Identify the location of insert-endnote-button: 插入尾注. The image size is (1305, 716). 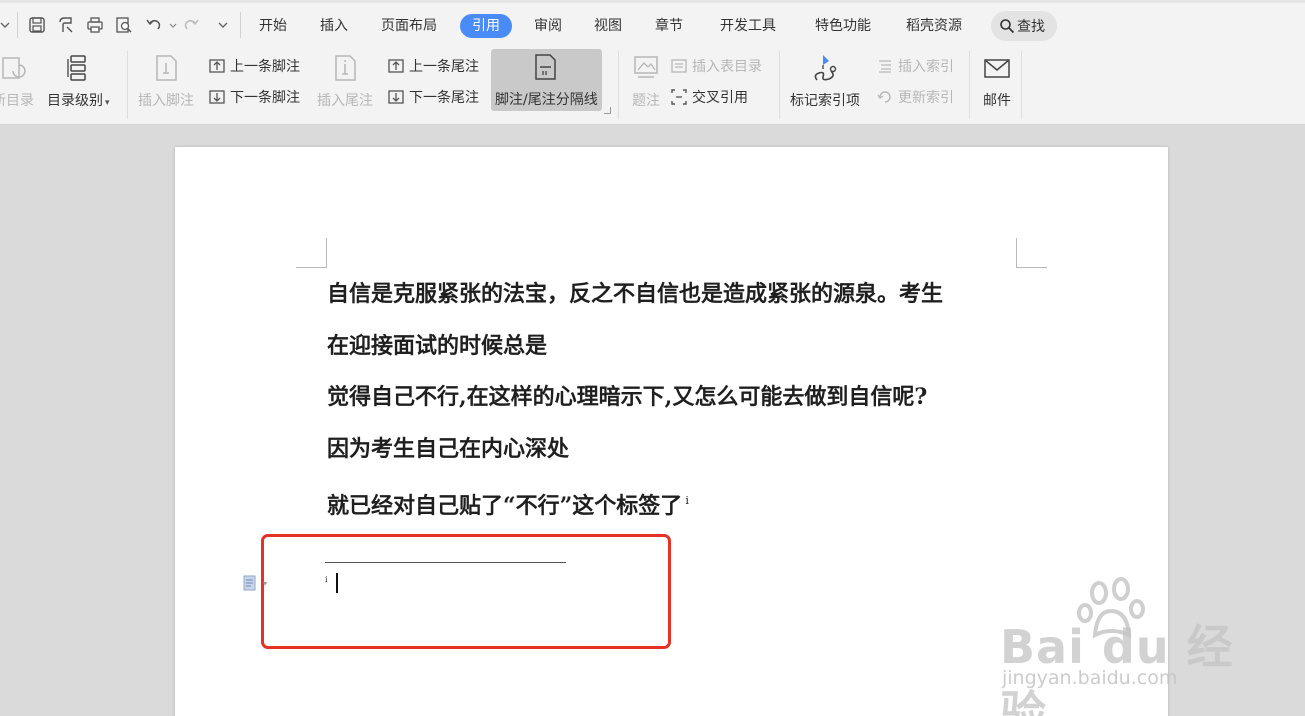
(345, 82).